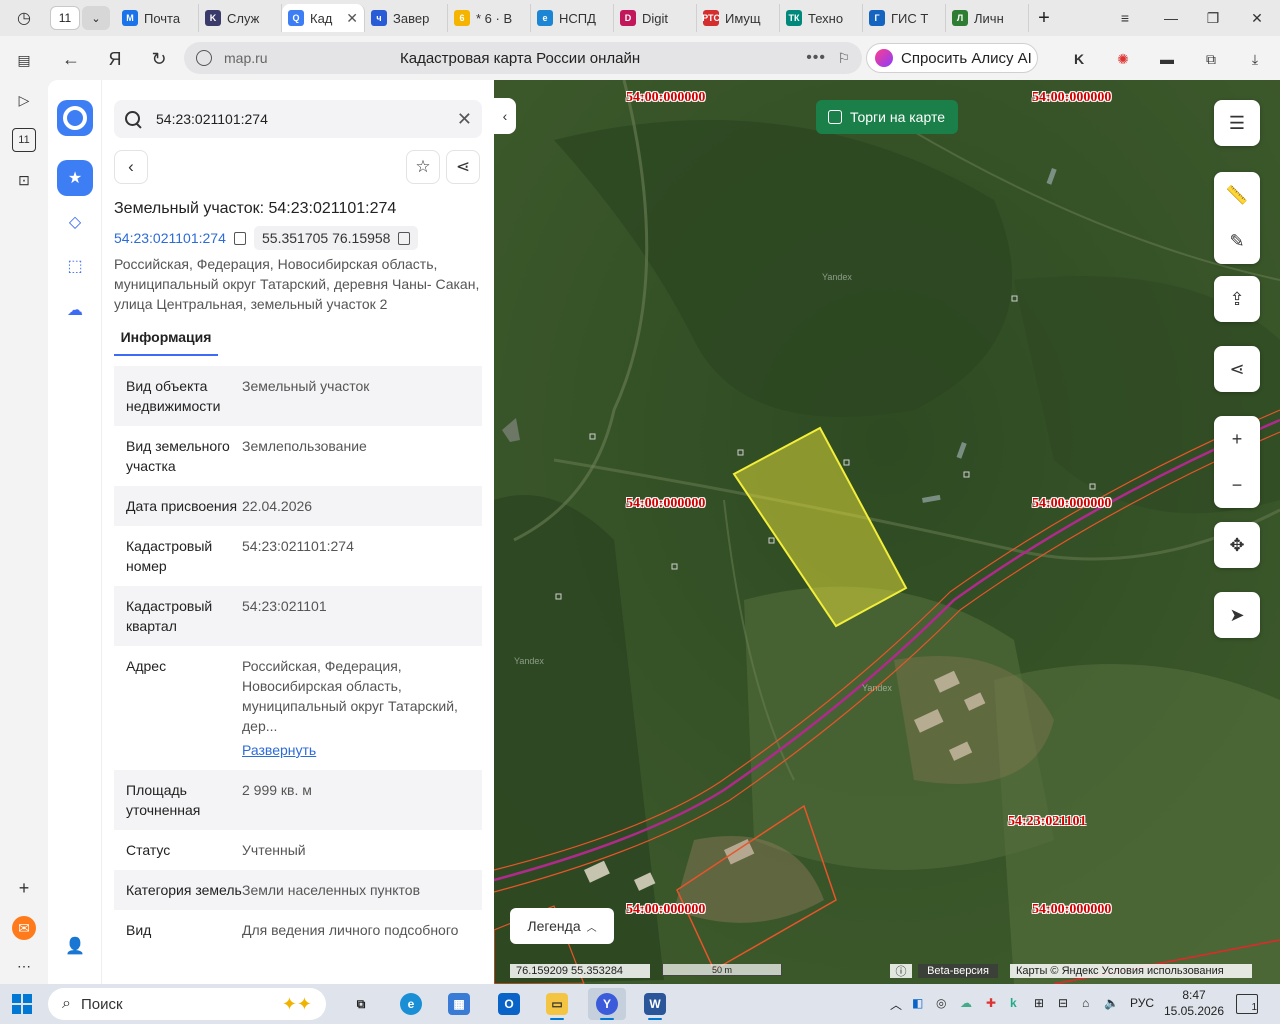  What do you see at coordinates (75, 118) in the screenshot?
I see `app-logo` at bounding box center [75, 118].